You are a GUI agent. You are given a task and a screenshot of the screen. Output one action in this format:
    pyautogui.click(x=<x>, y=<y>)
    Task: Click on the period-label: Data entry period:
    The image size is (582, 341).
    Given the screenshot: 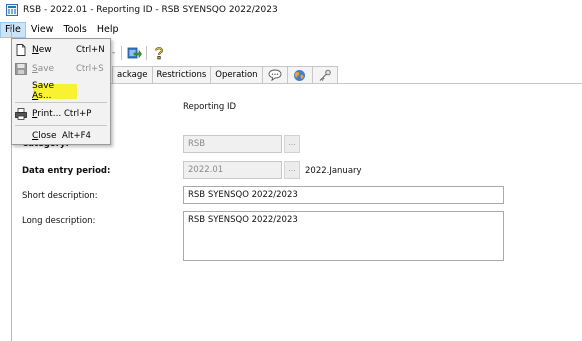 What is the action you would take?
    pyautogui.click(x=66, y=171)
    